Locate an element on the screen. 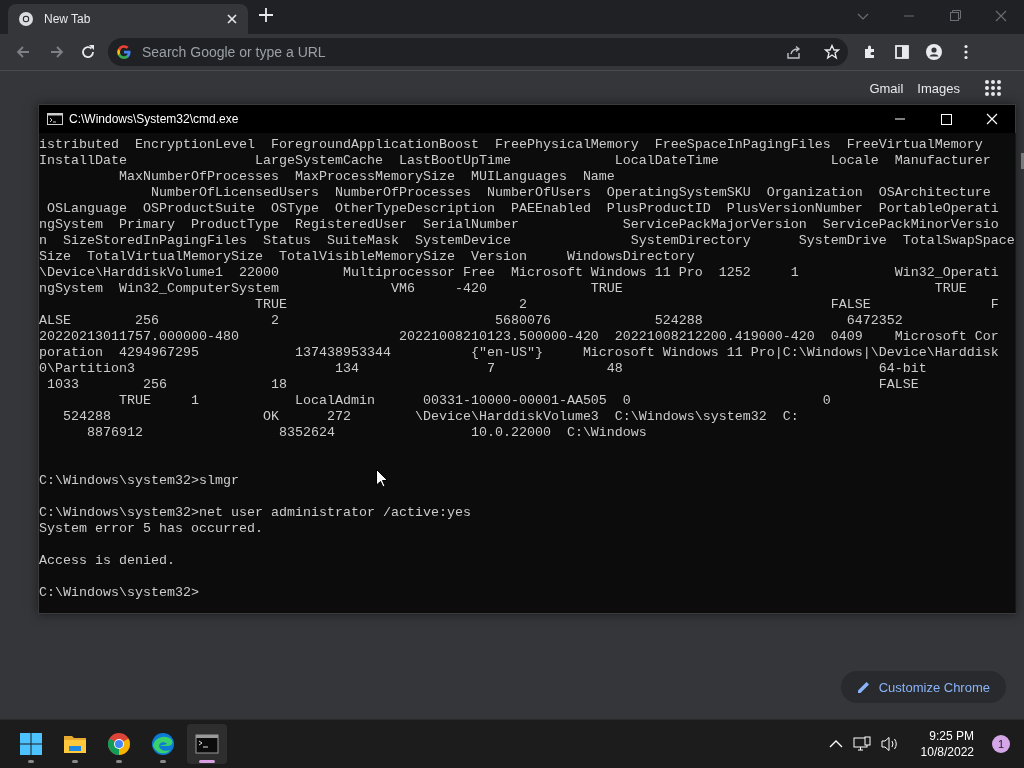  clock-date: 10/8/2022 is located at coordinates (947, 752).